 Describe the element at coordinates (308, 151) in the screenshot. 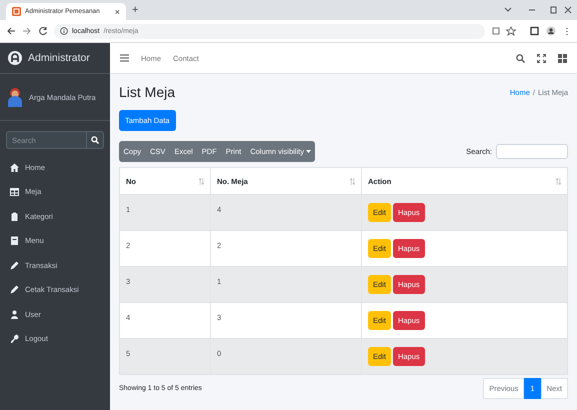

I see `caret-icon` at that location.